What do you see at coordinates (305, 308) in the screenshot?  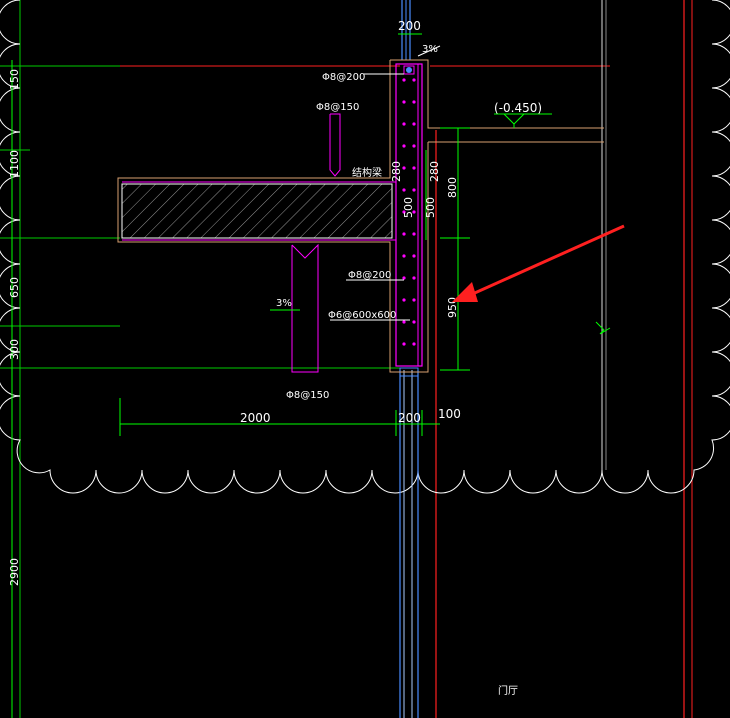 I see `slab-bottom-leader` at bounding box center [305, 308].